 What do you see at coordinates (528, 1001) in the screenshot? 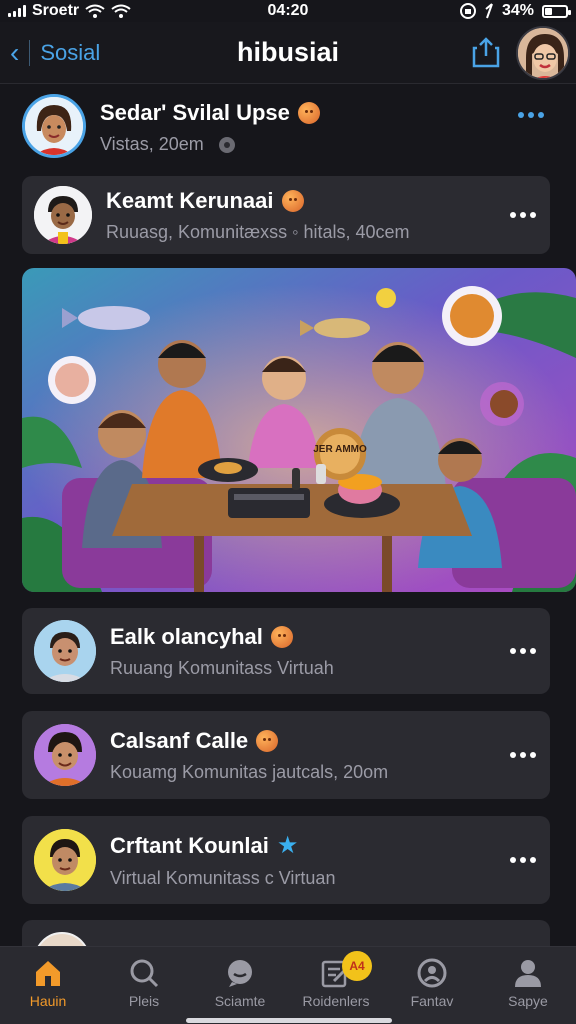
I see `tab-label: Sapye` at bounding box center [528, 1001].